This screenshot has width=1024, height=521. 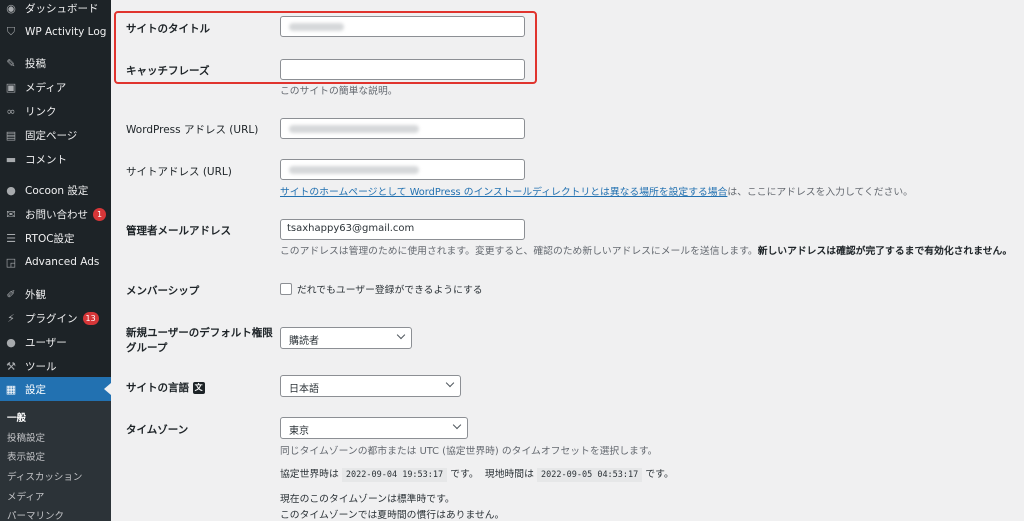 What do you see at coordinates (11, 238) in the screenshot?
I see `list-icon: ☰` at bounding box center [11, 238].